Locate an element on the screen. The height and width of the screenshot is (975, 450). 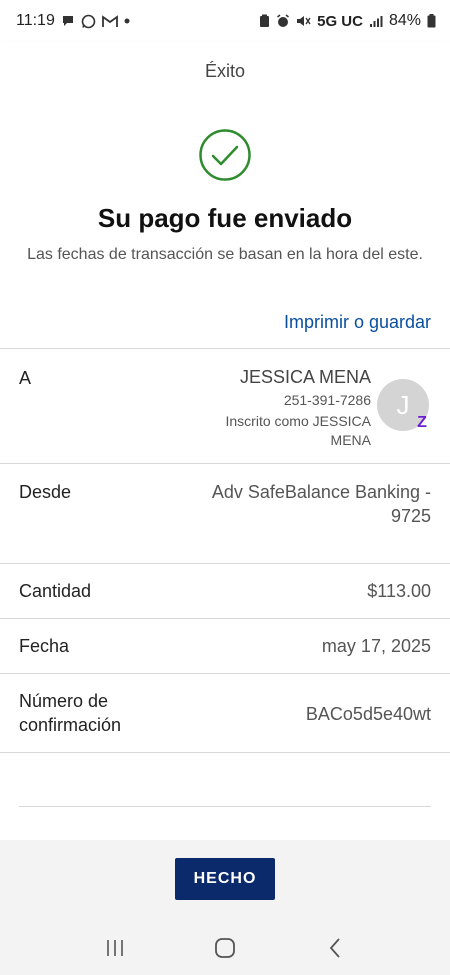
system-nav-bar is located at coordinates (225, 947).